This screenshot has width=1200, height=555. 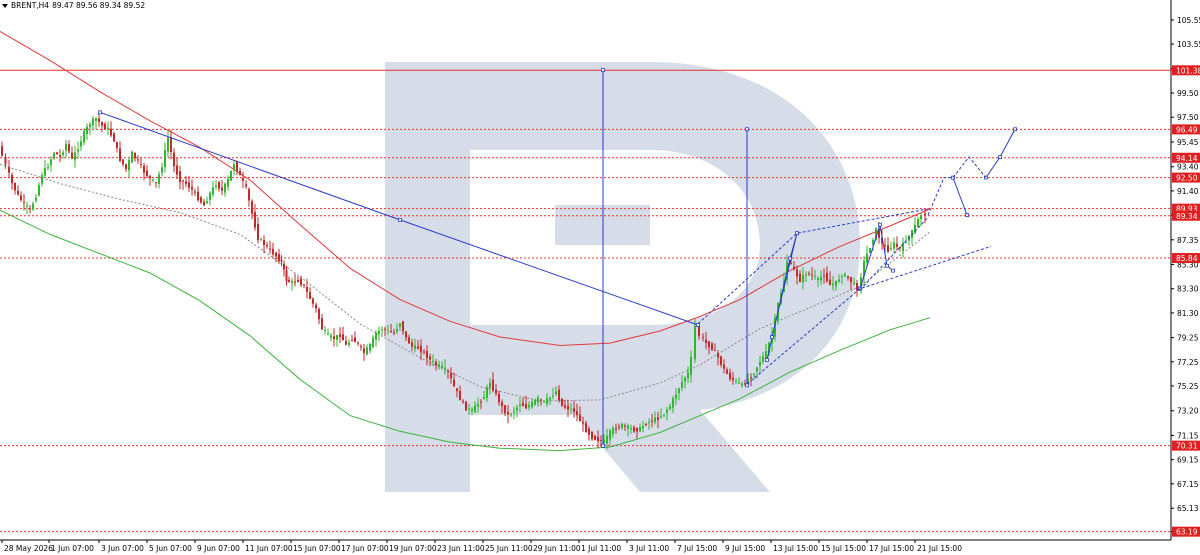 What do you see at coordinates (1188, 484) in the screenshot?
I see `price-tick-label: 67.15` at bounding box center [1188, 484].